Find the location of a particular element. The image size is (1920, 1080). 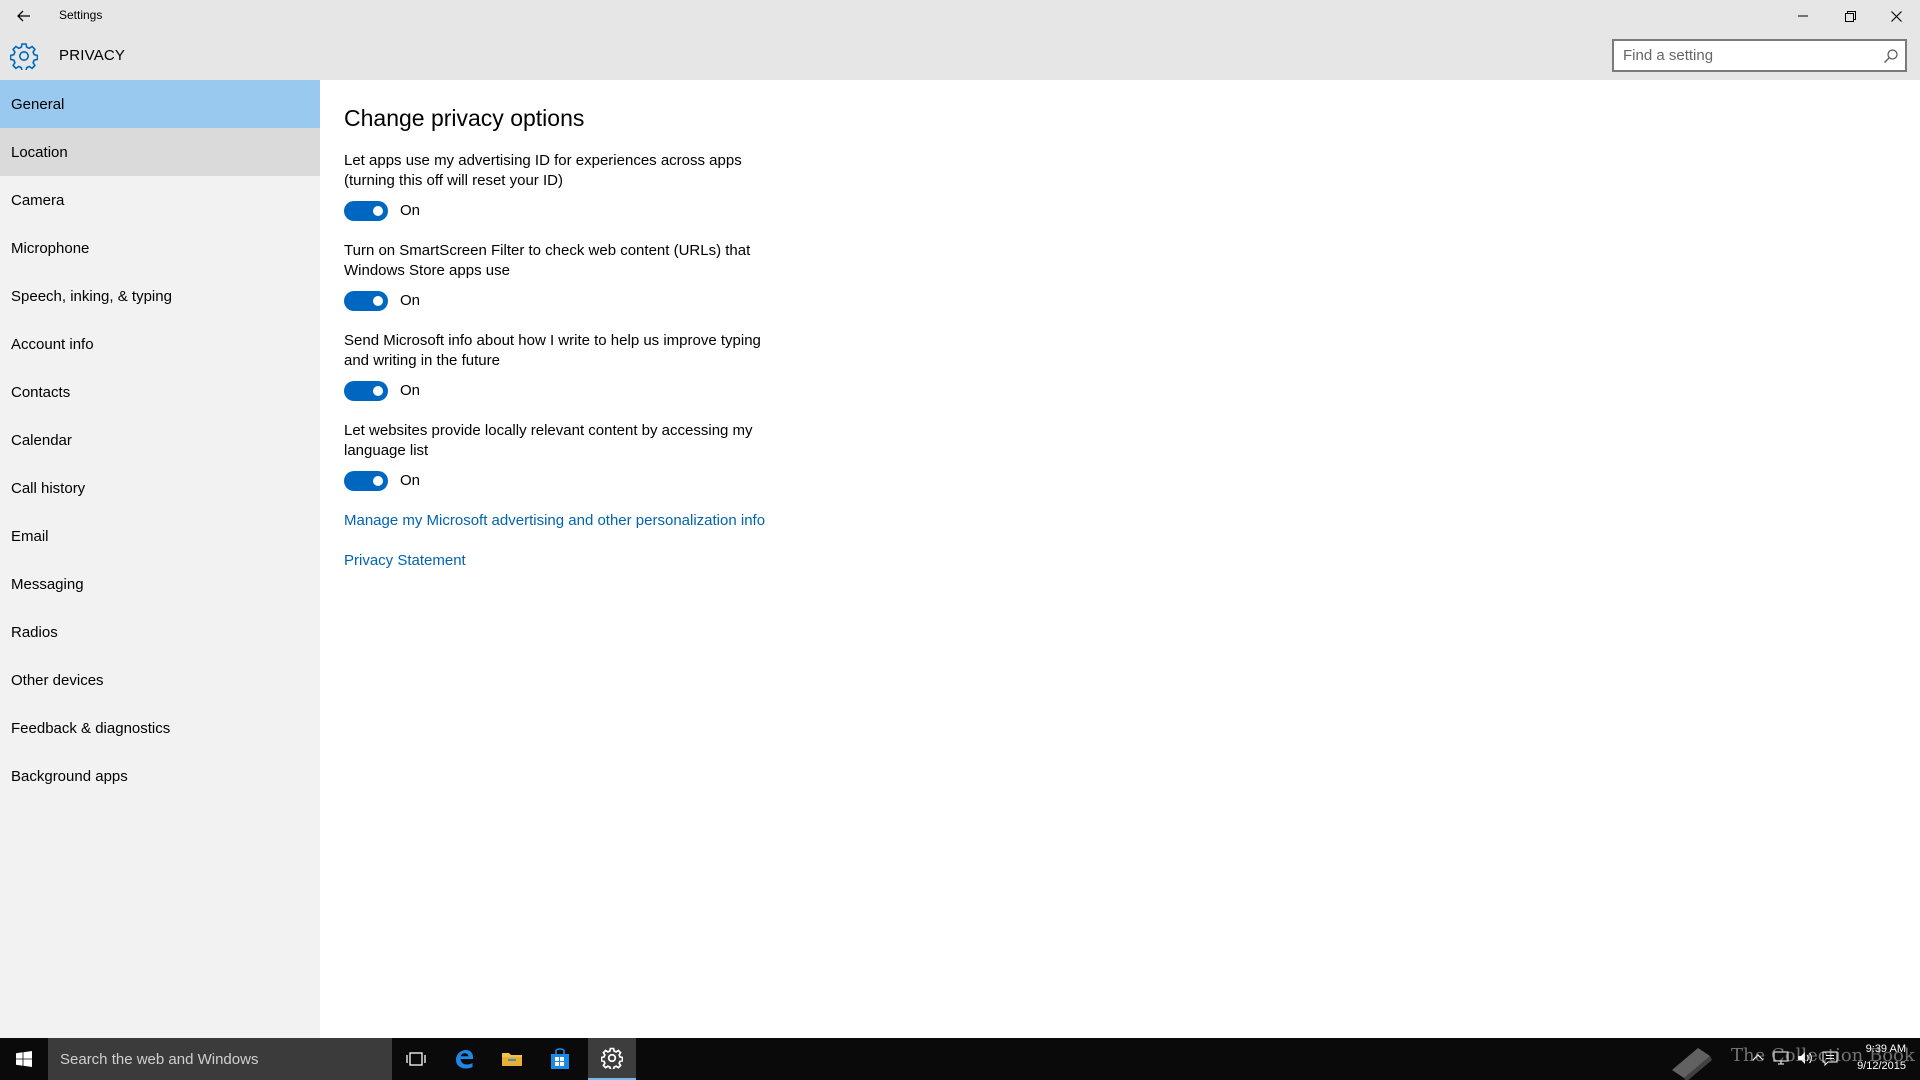

sidebar-item-label: Background apps is located at coordinates (69, 776).